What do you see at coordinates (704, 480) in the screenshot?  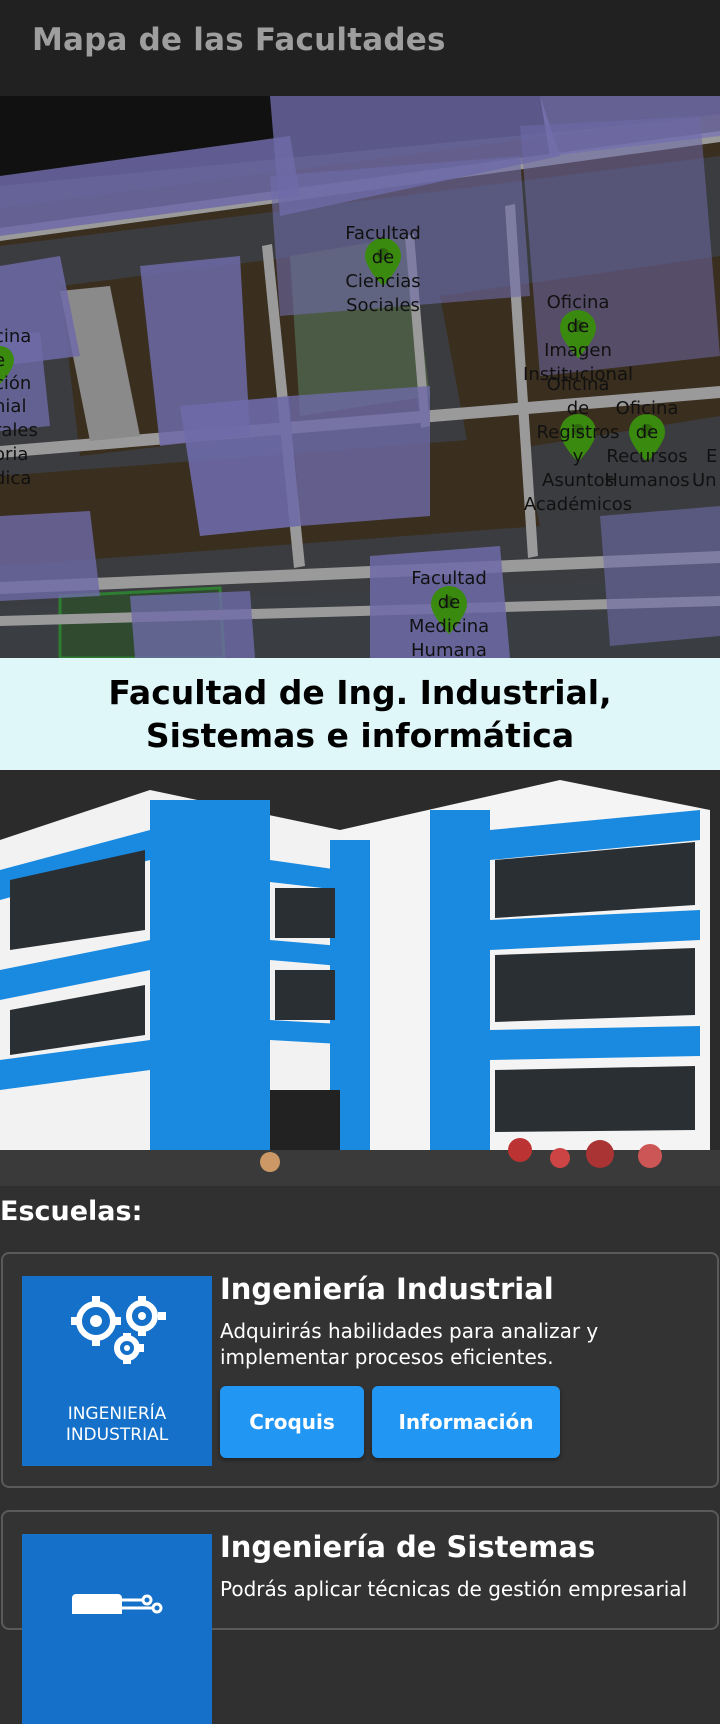 I see `map-label: Un` at bounding box center [704, 480].